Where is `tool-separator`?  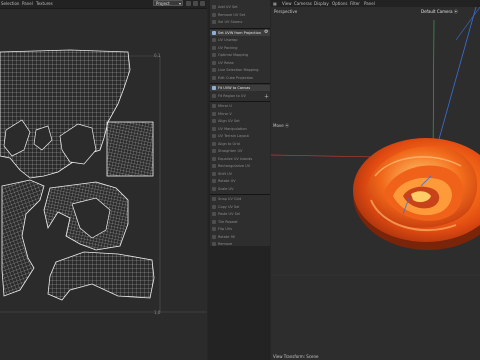 tool-separator is located at coordinates (240, 101).